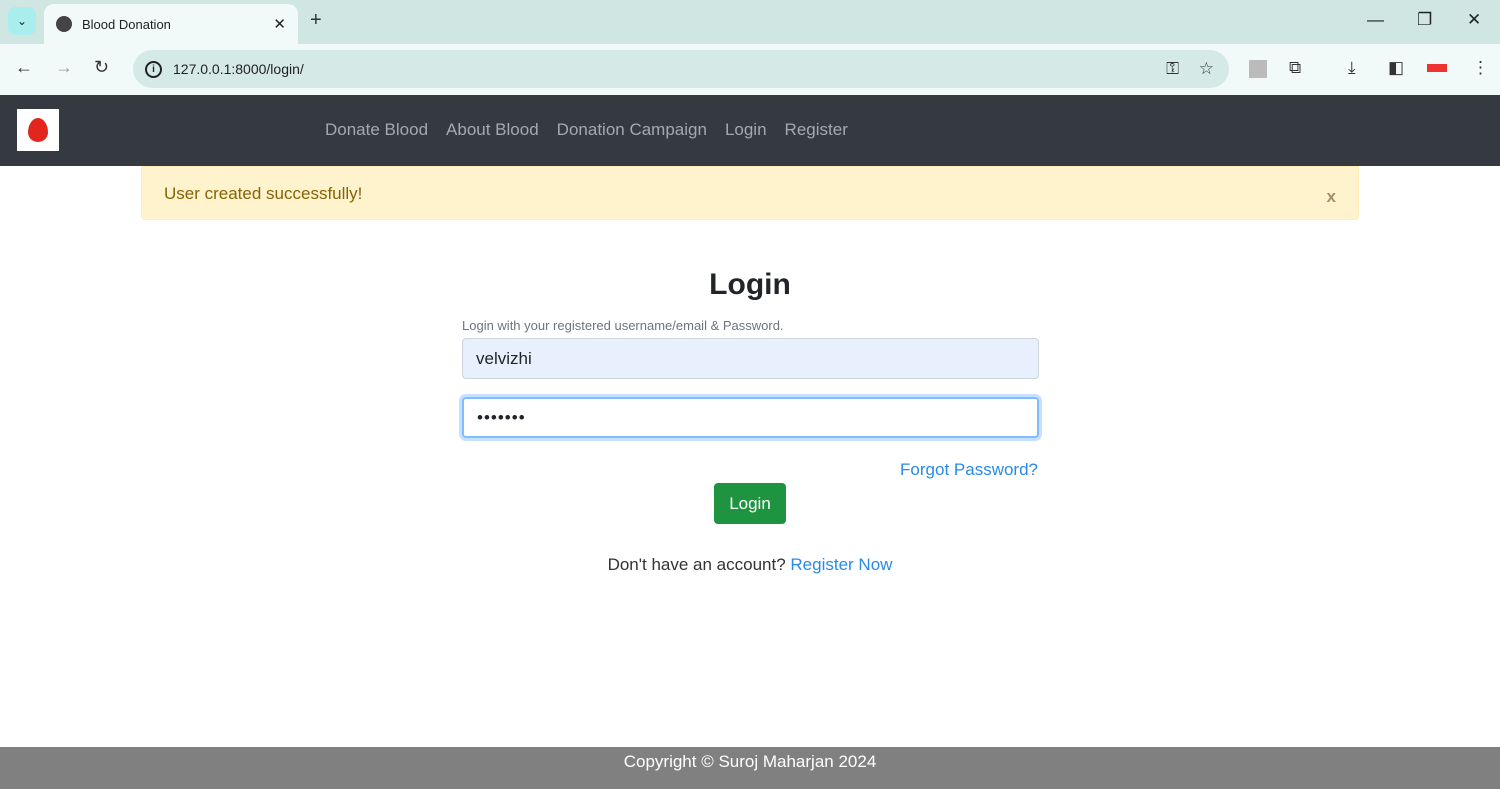 The height and width of the screenshot is (789, 1500). I want to click on key-icon: ⚿, so click(1172, 69).